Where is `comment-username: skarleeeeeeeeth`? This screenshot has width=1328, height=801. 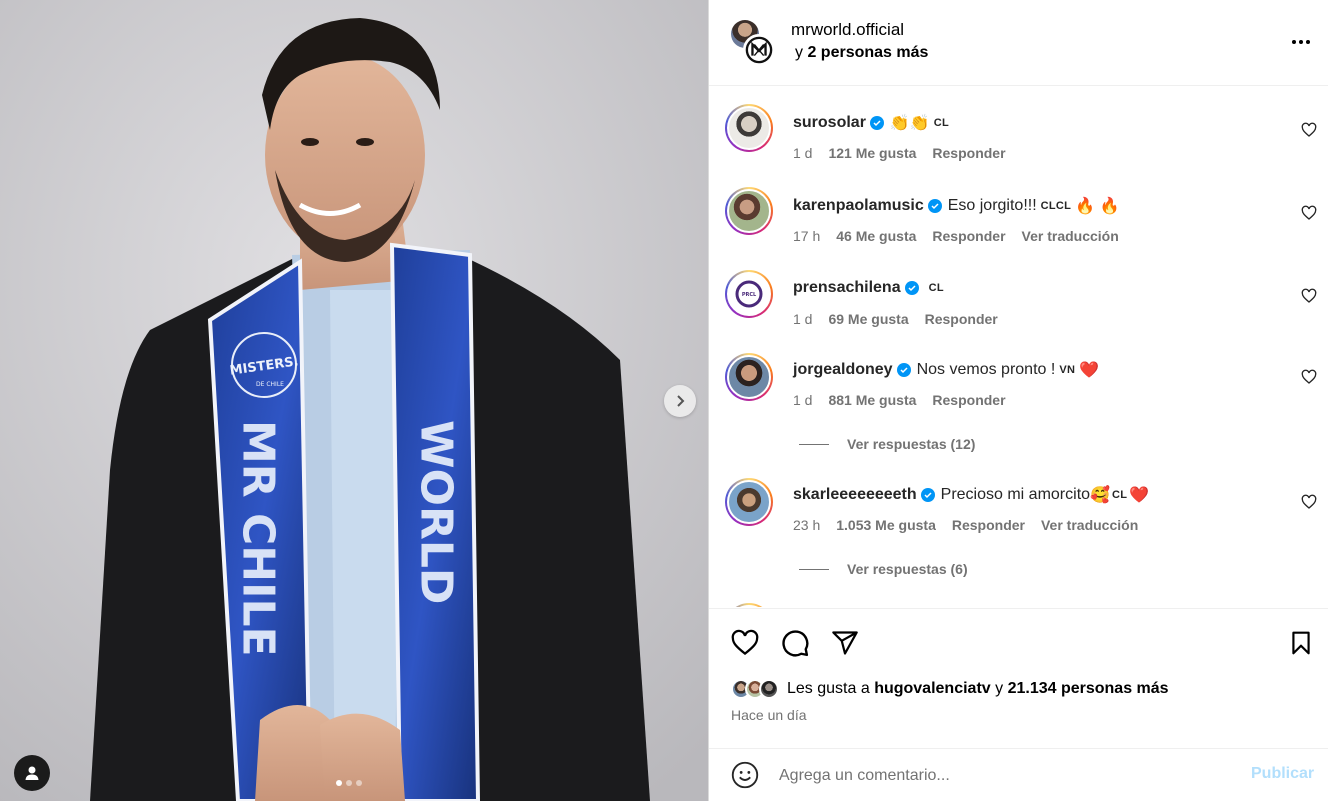
comment-username: skarleeeeeeeeth is located at coordinates (855, 495).